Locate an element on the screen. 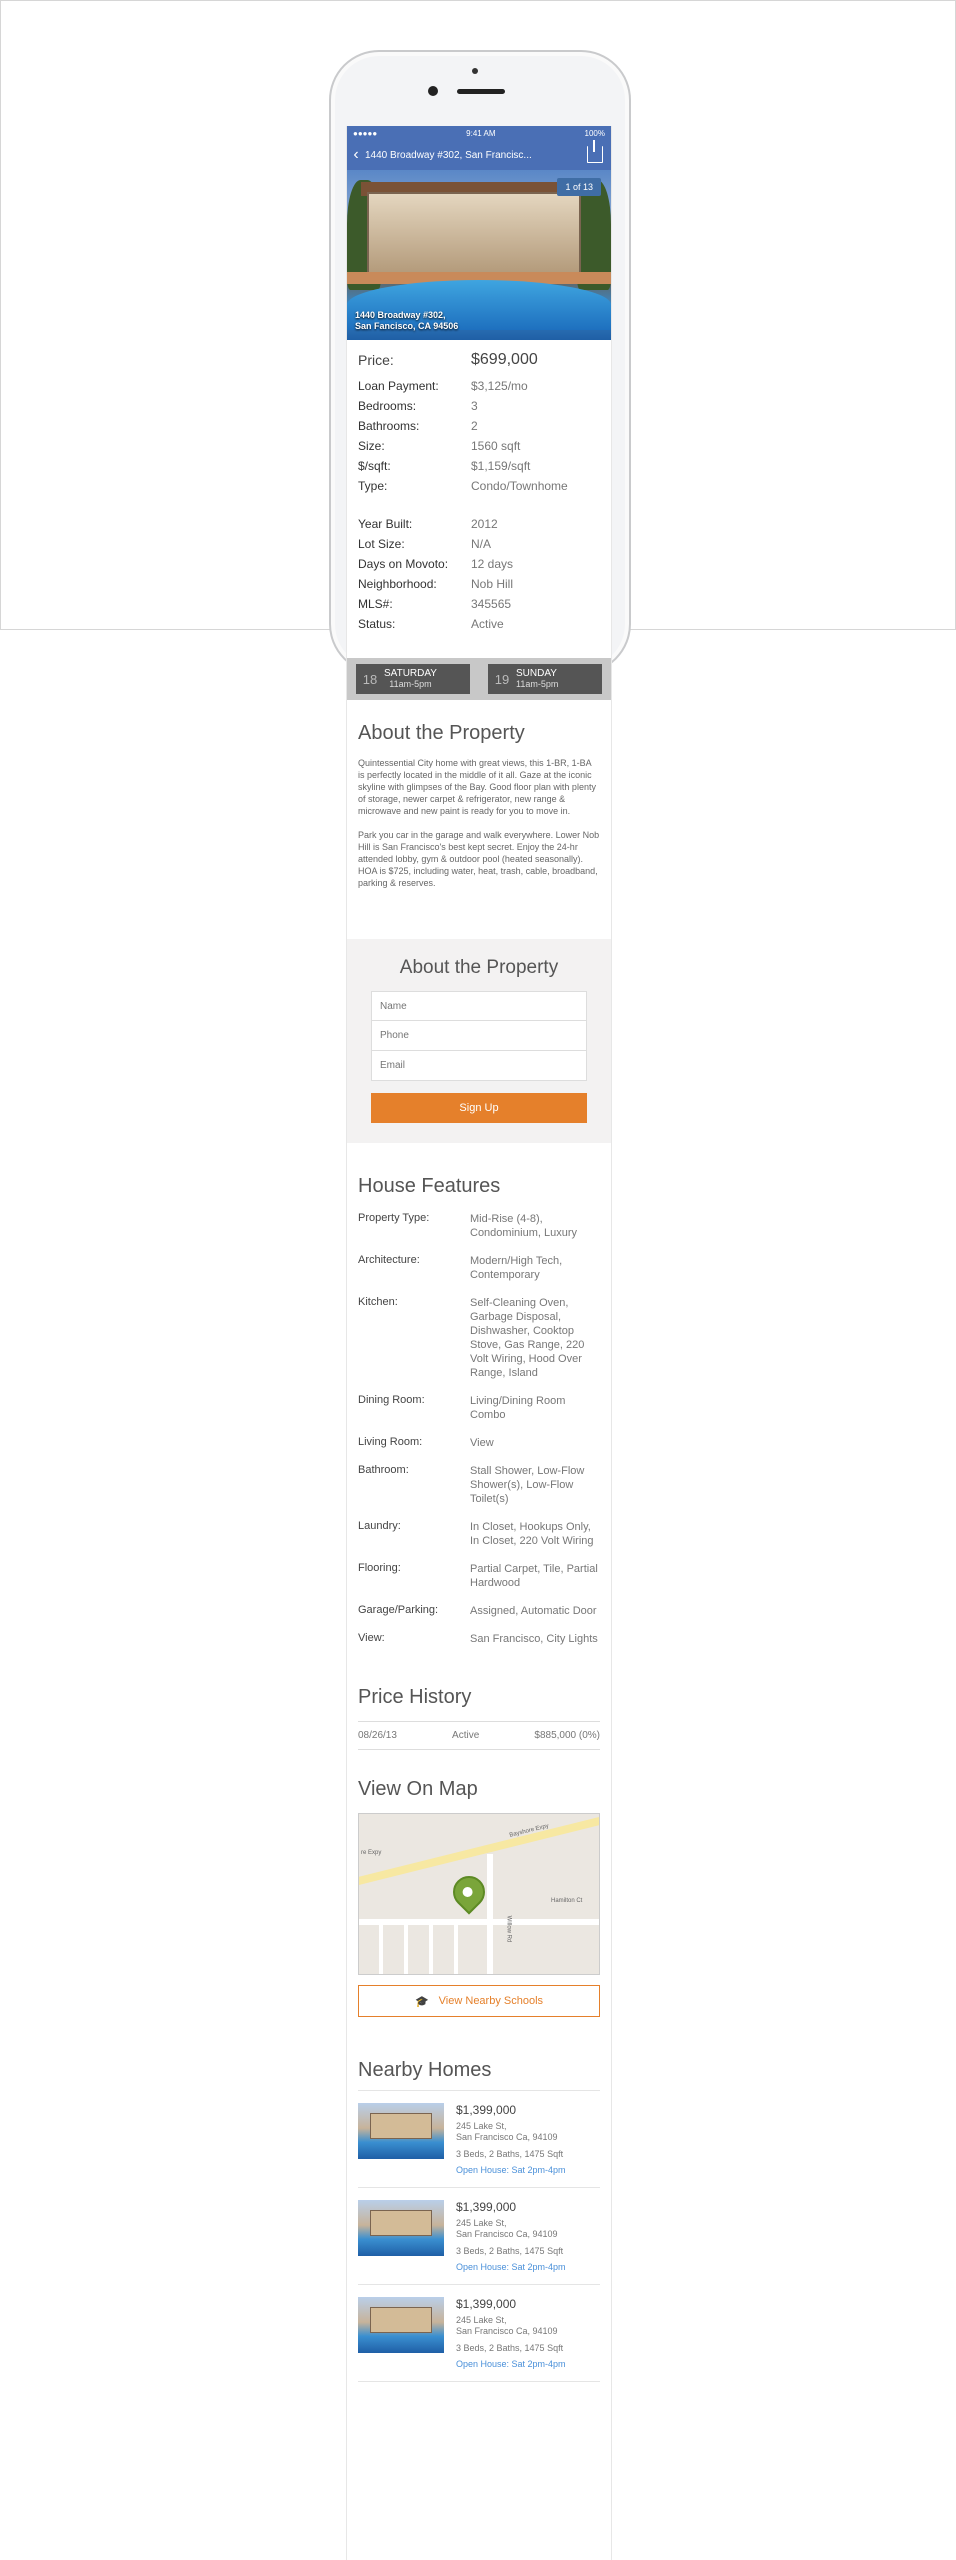 This screenshot has height=2560, width=956. detail-label: Type: is located at coordinates (373, 486).